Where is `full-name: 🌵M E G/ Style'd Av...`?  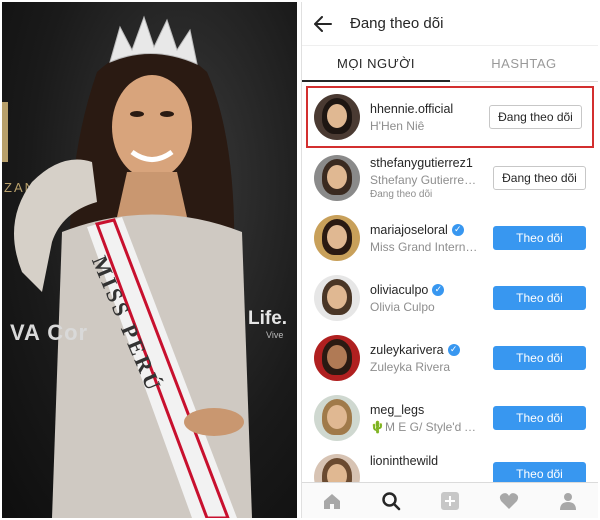
full-name: 🌵M E G/ Style'd Av... is located at coordinates (425, 426).